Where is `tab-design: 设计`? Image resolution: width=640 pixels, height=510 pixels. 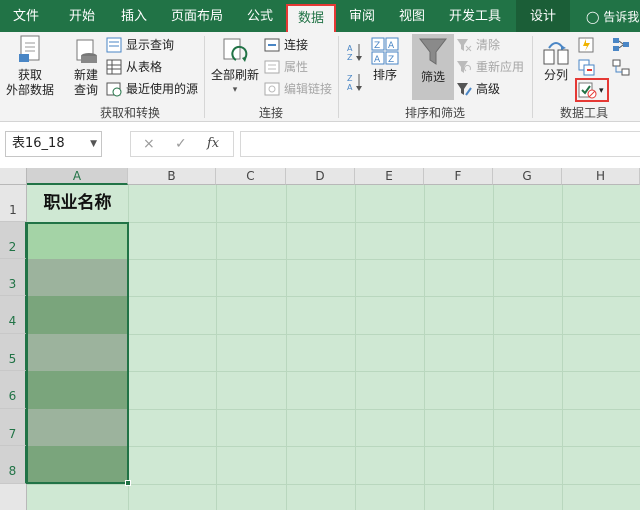
tab-design: 设计 is located at coordinates (543, 16).